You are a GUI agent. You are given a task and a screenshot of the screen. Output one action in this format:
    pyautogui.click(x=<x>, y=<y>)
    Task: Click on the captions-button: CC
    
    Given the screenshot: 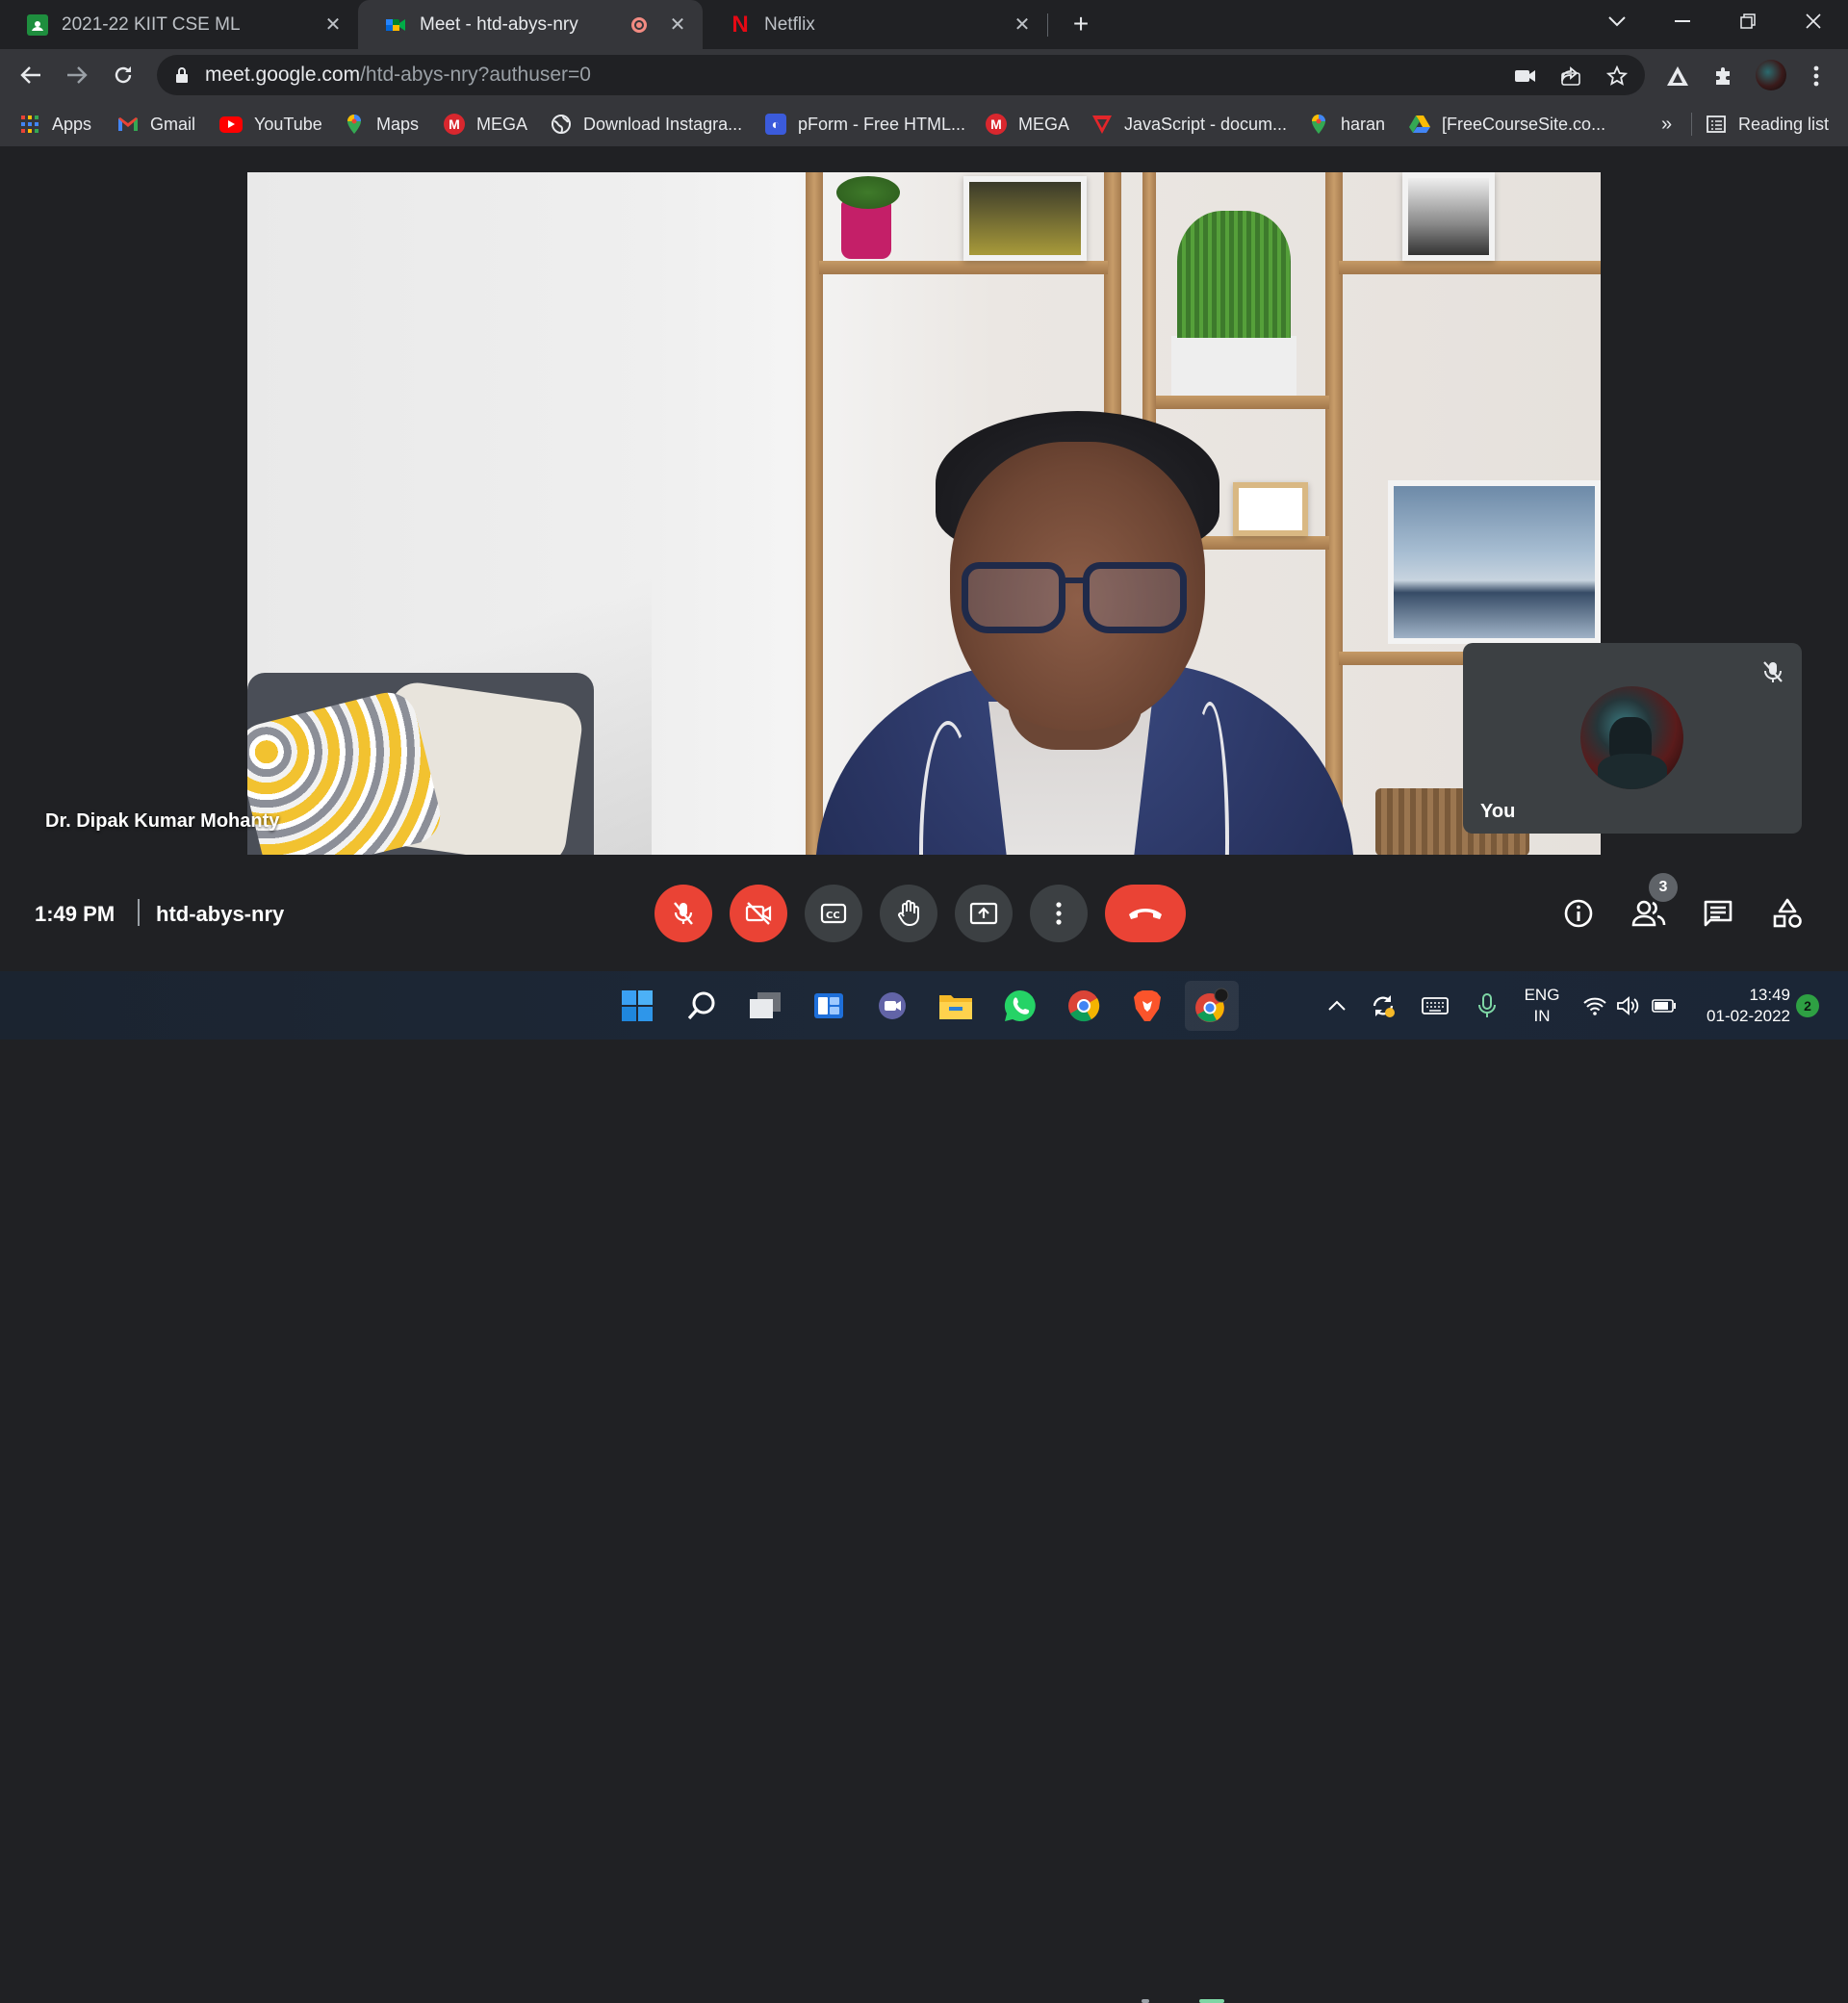 What is the action you would take?
    pyautogui.click(x=833, y=914)
    